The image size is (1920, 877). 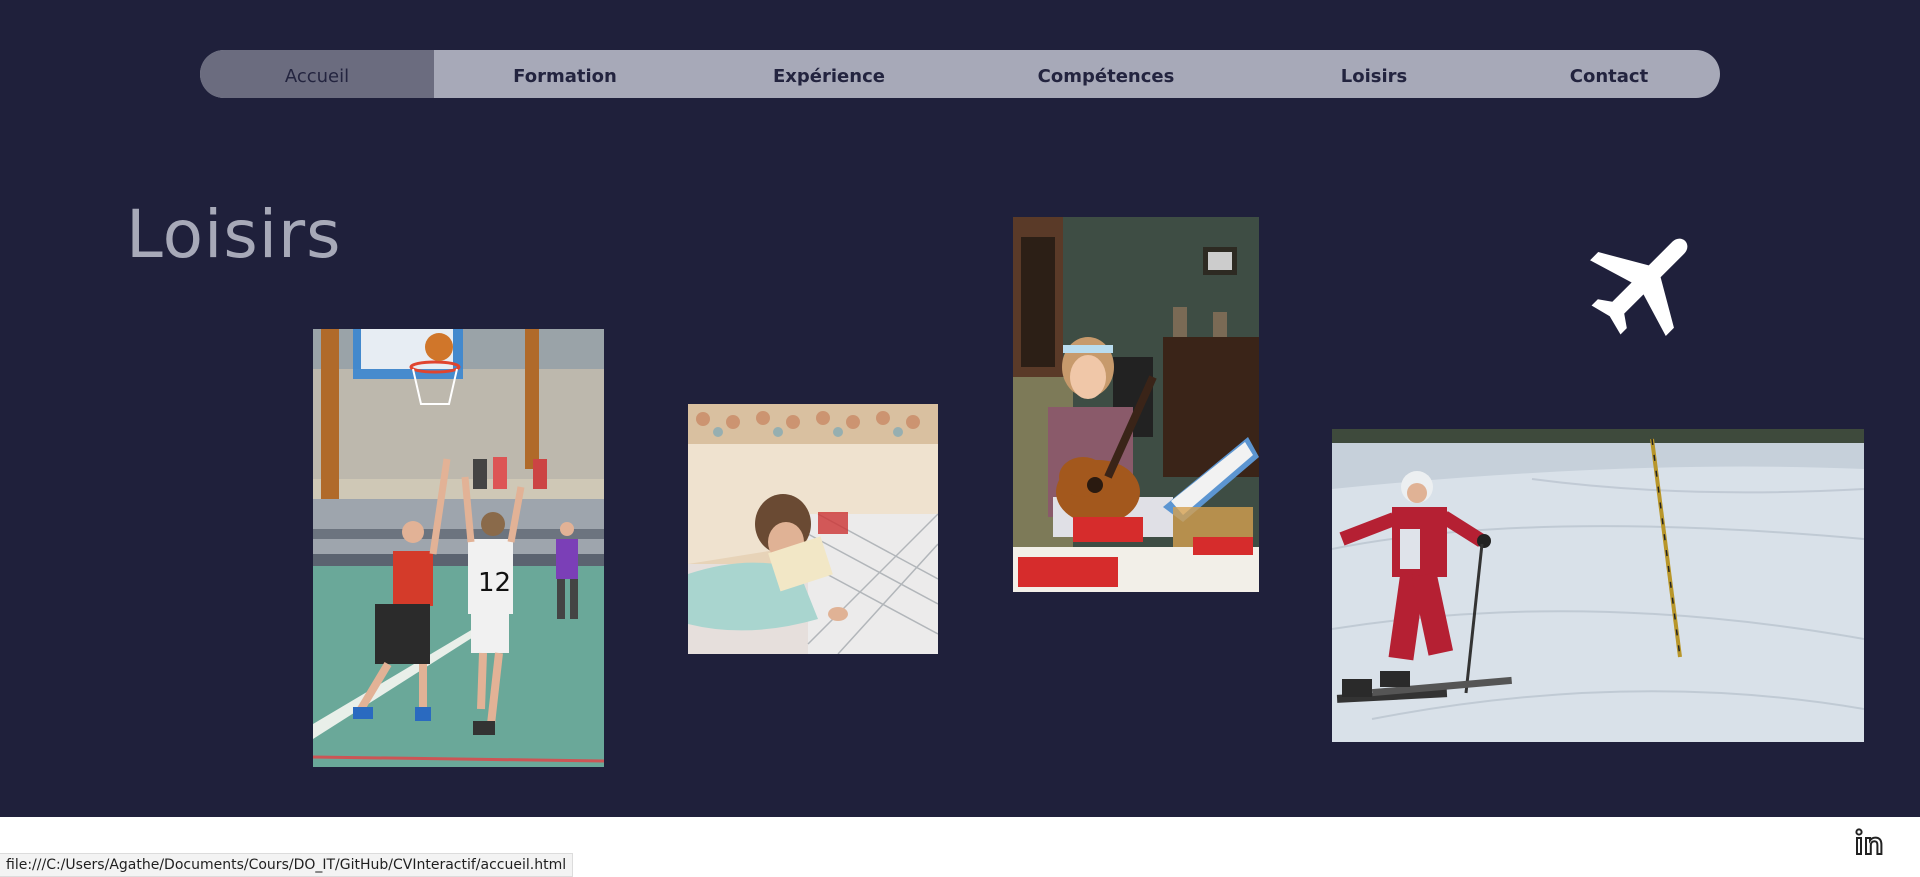 What do you see at coordinates (494, 583) in the screenshot?
I see `svg-text: 12` at bounding box center [494, 583].